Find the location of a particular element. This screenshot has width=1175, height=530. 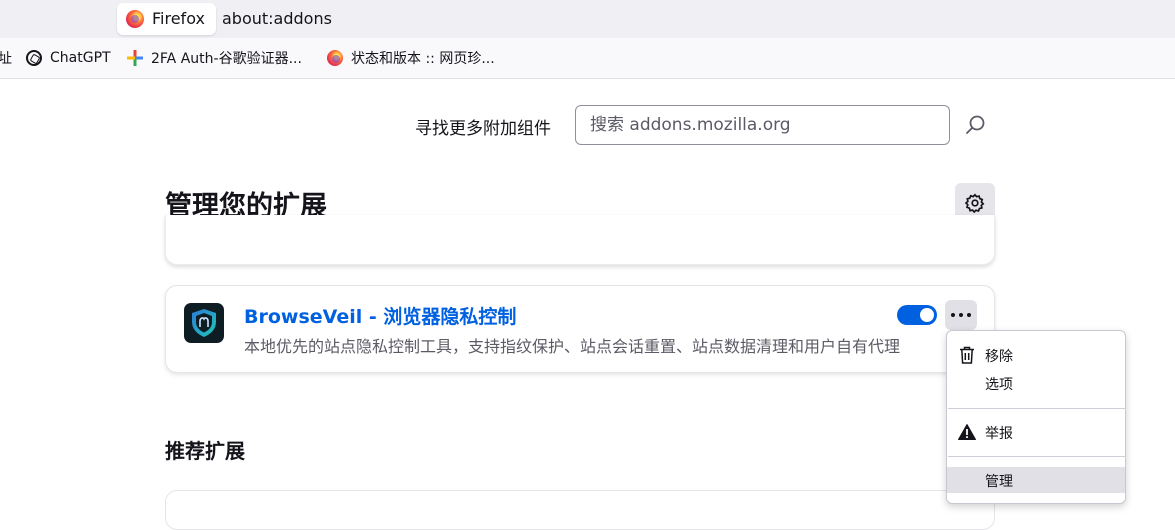

urlbar: Firefox about:addons is located at coordinates (587, 19).